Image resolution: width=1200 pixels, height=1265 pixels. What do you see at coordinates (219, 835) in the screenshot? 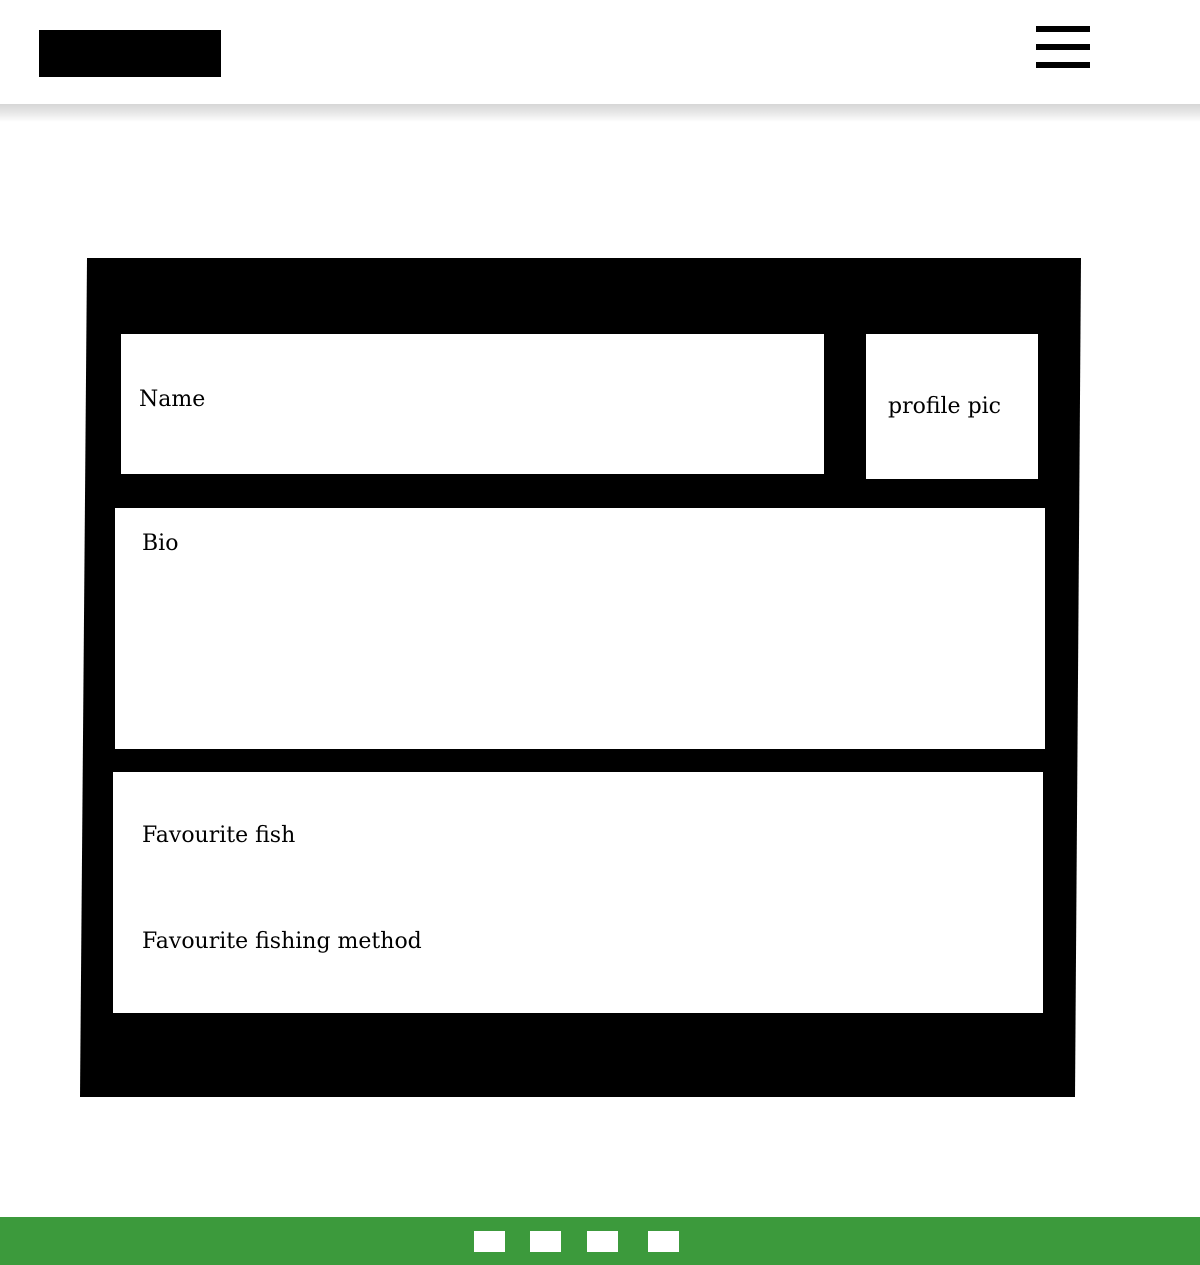
I see `favourite-fish-label: Favourite fish` at bounding box center [219, 835].